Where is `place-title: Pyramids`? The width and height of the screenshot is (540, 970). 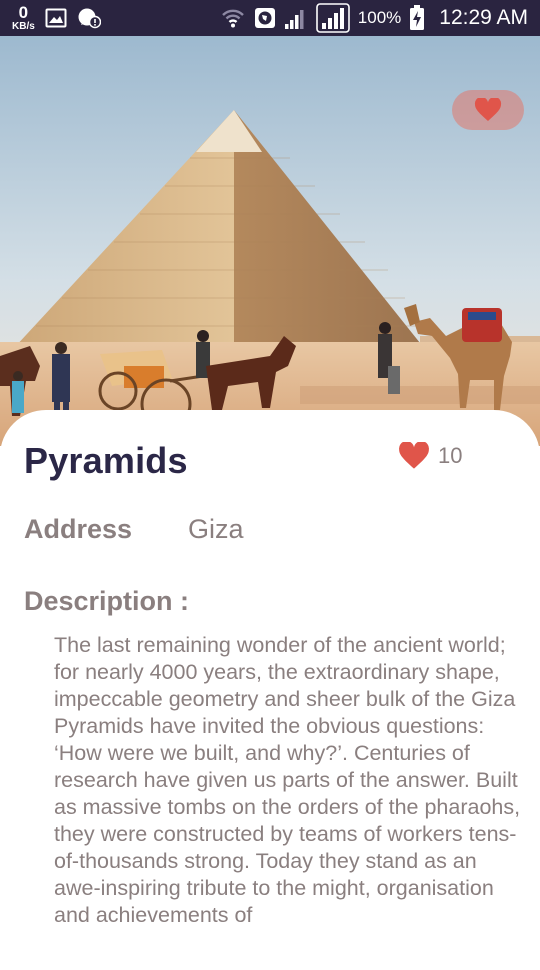
place-title: Pyramids is located at coordinates (106, 460).